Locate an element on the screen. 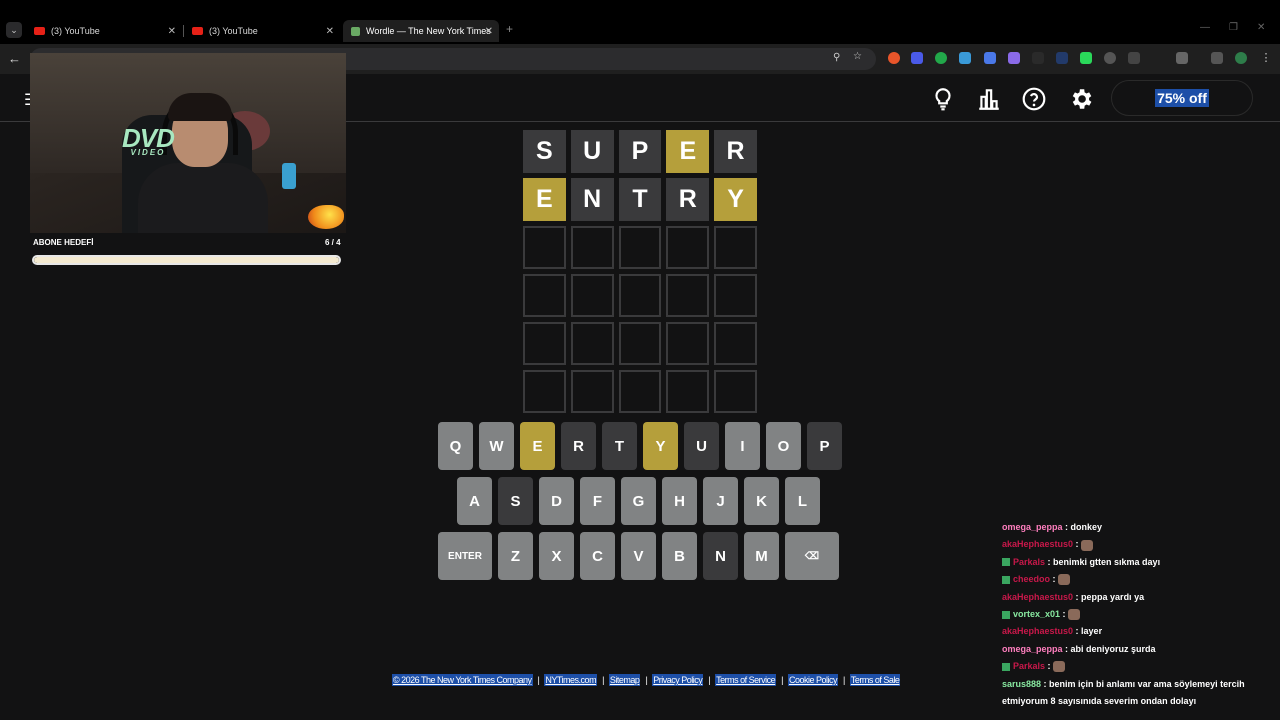 The width and height of the screenshot is (1280, 720). footer-link: Terms of Service is located at coordinates (746, 680).